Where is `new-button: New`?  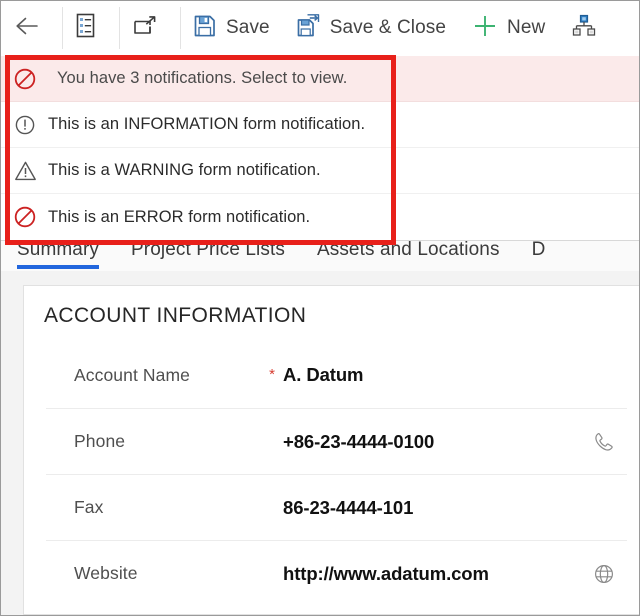 new-button: New is located at coordinates (508, 28).